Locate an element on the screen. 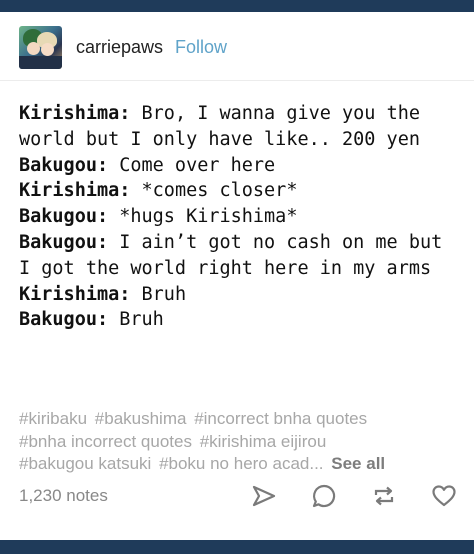 This screenshot has width=474, height=554. reply-button is located at coordinates (324, 496).